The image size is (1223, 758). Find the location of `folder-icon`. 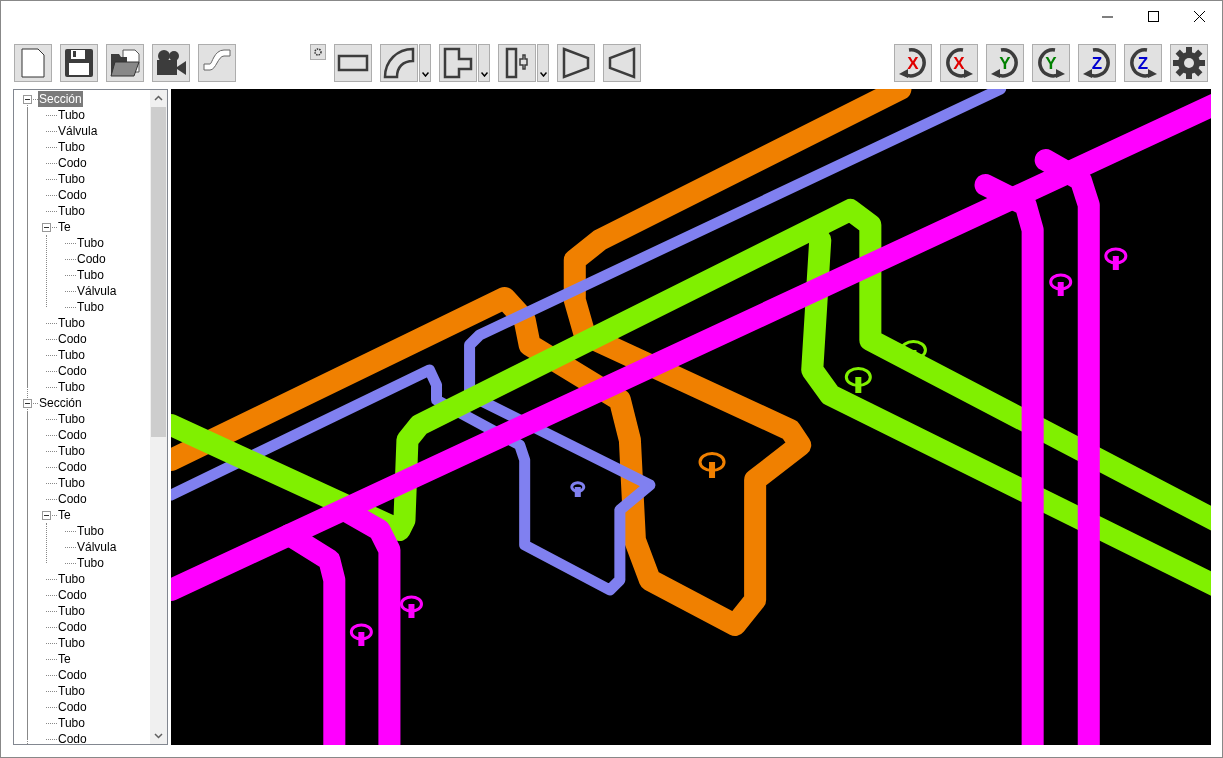

folder-icon is located at coordinates (125, 63).